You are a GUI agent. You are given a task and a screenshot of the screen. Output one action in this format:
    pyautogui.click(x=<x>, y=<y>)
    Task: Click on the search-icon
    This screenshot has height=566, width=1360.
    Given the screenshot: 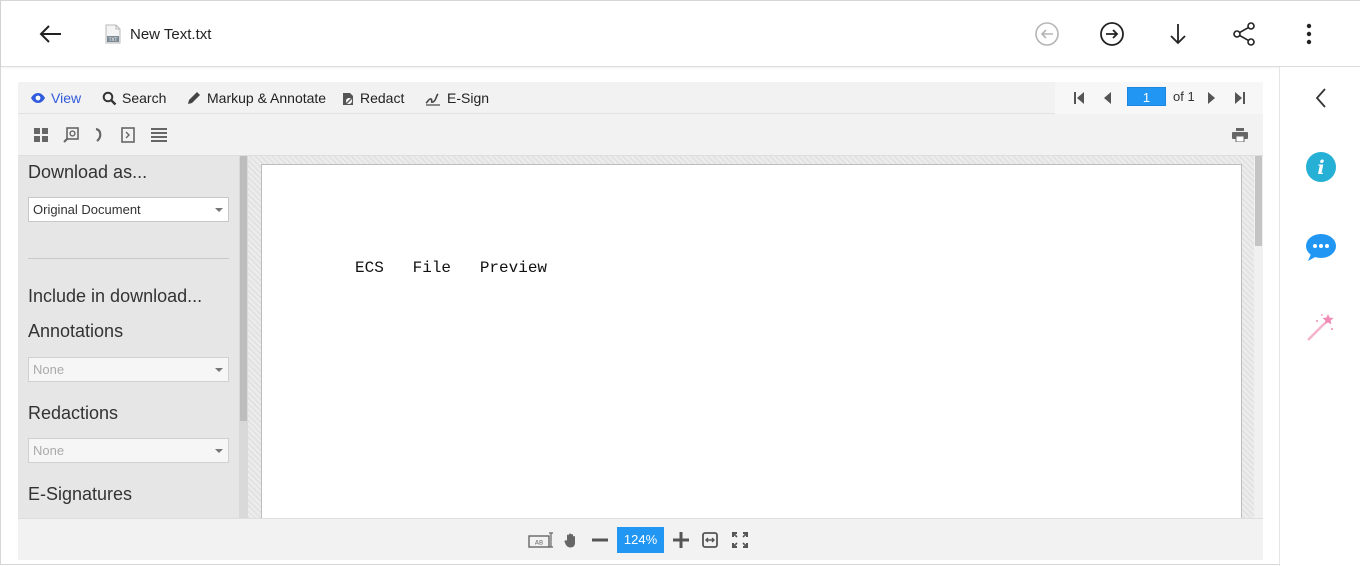 What is the action you would take?
    pyautogui.click(x=109, y=98)
    